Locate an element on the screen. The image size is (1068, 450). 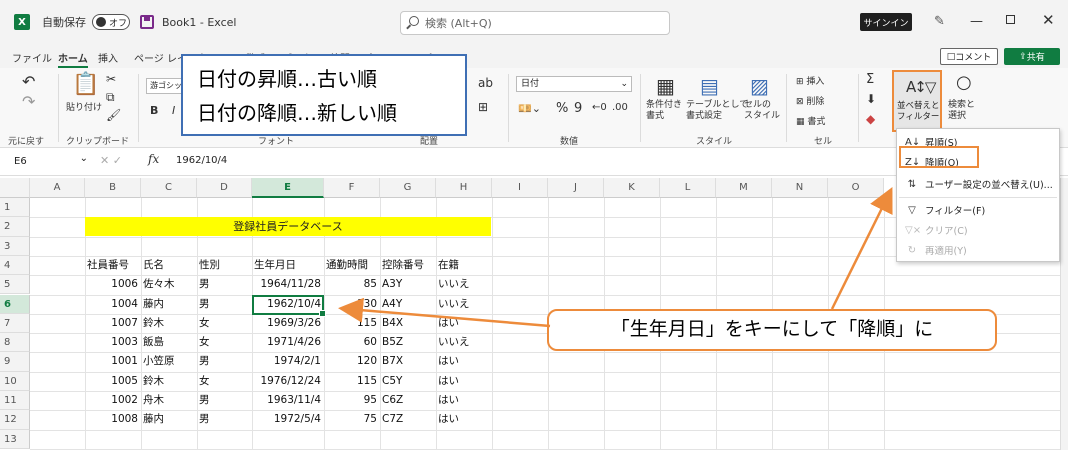
find-icon: ○ is located at coordinates (964, 82).